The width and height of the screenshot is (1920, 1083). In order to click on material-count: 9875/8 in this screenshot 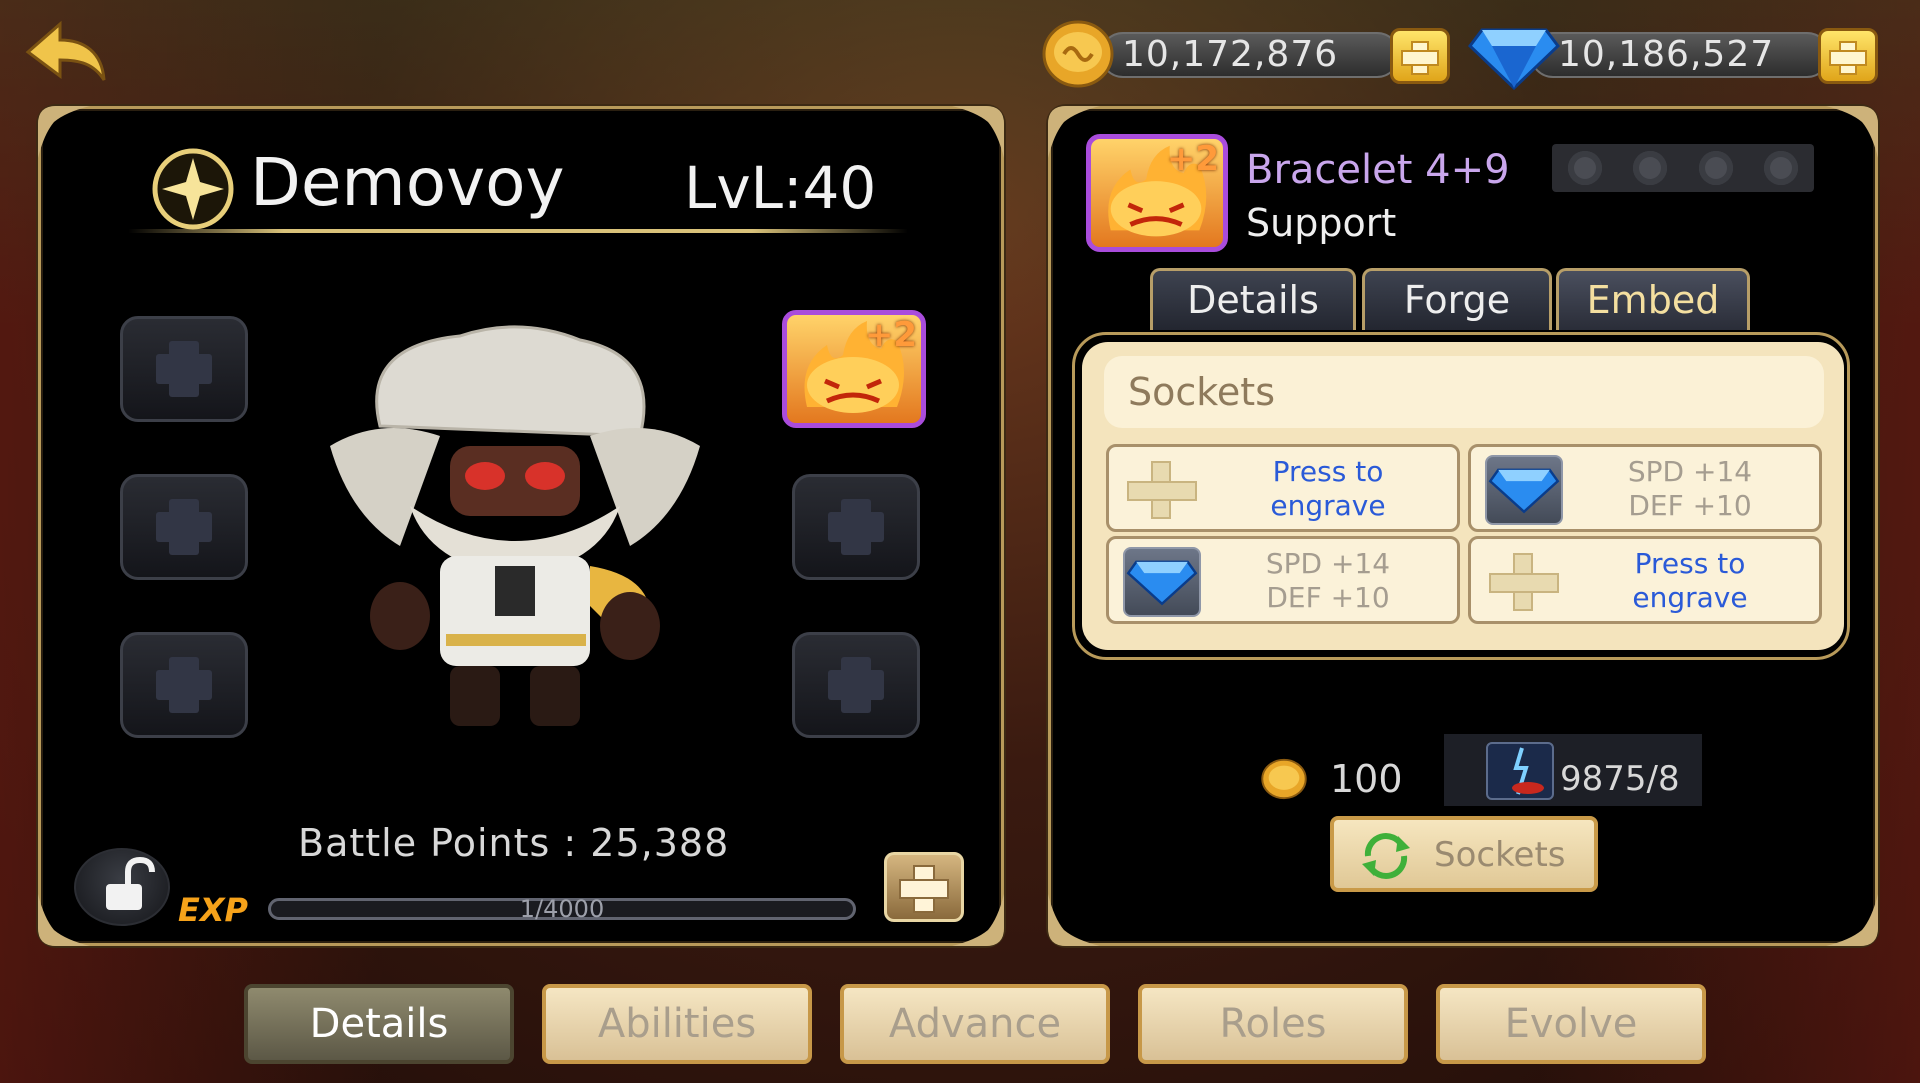, I will do `click(1620, 779)`.